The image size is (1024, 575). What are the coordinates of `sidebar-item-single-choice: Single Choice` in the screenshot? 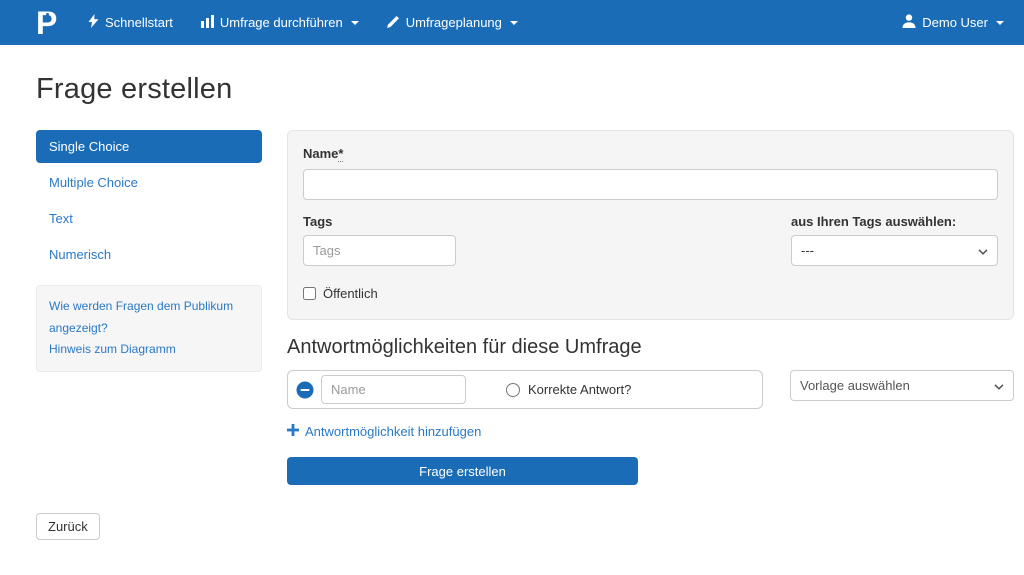 It's located at (149, 146).